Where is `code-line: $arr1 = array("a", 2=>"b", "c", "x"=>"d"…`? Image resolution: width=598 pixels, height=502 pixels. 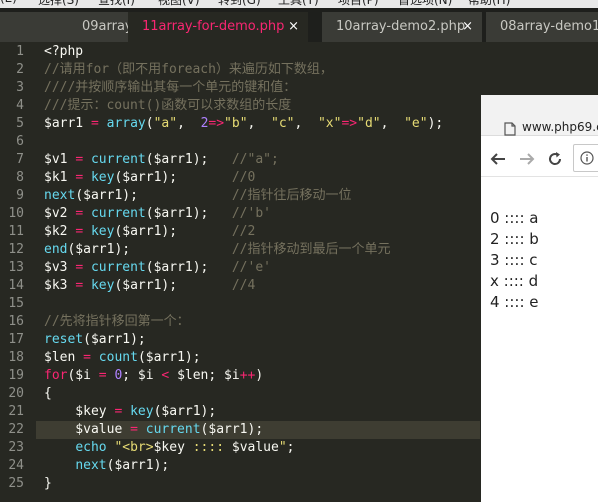 code-line: $arr1 = array("a", 2=>"b", "c", "x"=>"d"… is located at coordinates (244, 123).